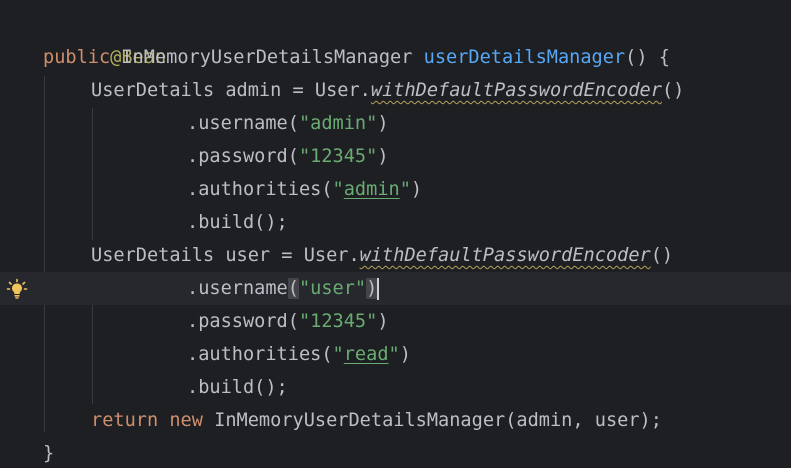  What do you see at coordinates (372, 288) in the screenshot?
I see `matched-paren-token: )` at bounding box center [372, 288].